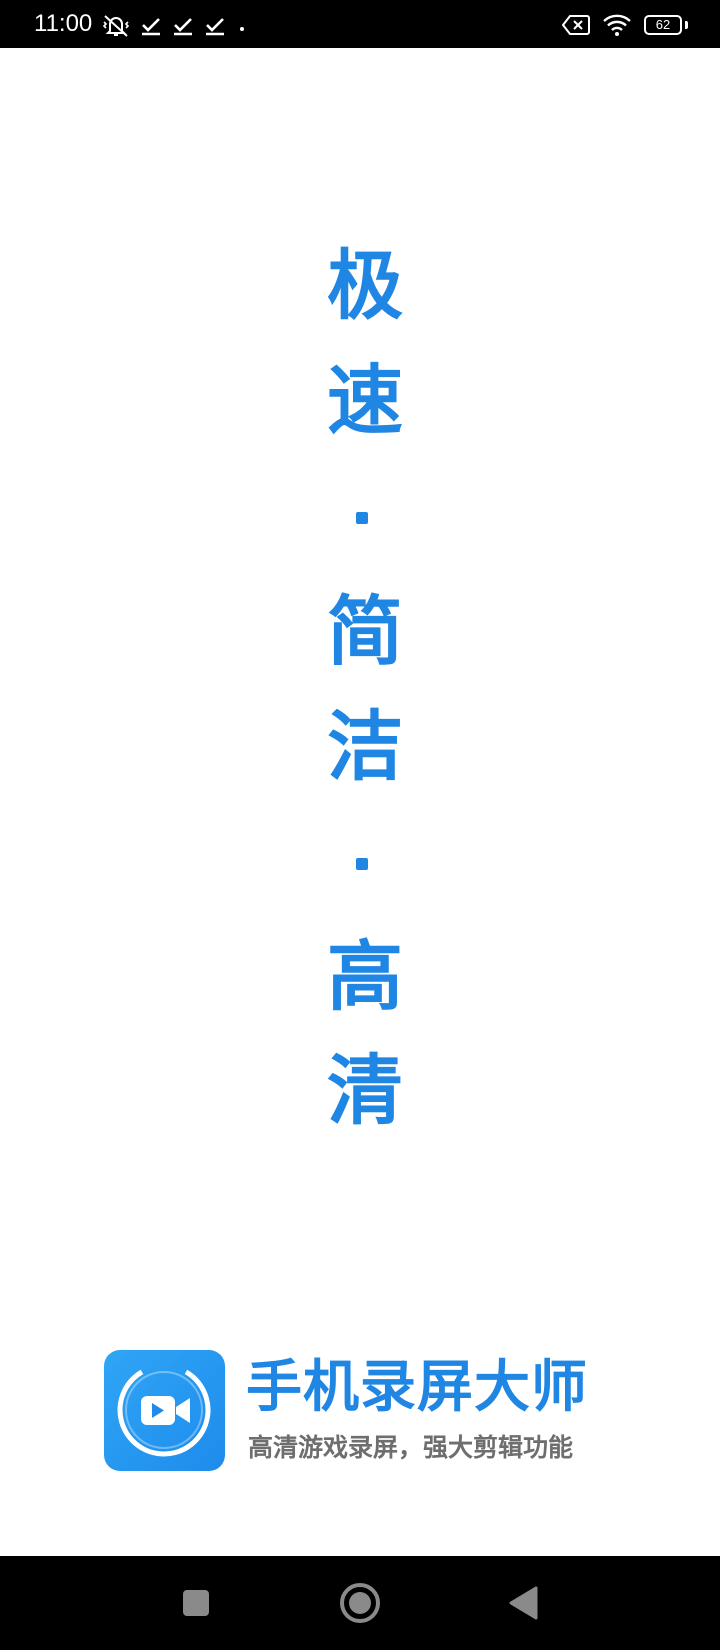 Image resolution: width=720 pixels, height=1650 pixels. Describe the element at coordinates (663, 24) in the screenshot. I see `battery-level: 62` at that location.